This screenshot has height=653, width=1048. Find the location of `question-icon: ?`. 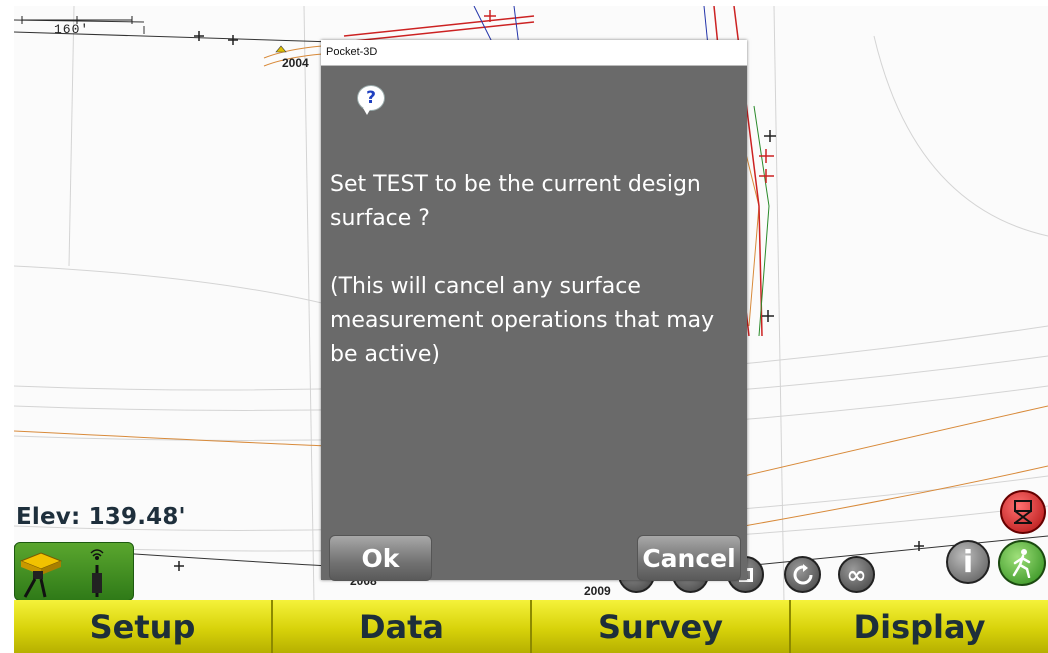

question-icon: ? is located at coordinates (371, 100).